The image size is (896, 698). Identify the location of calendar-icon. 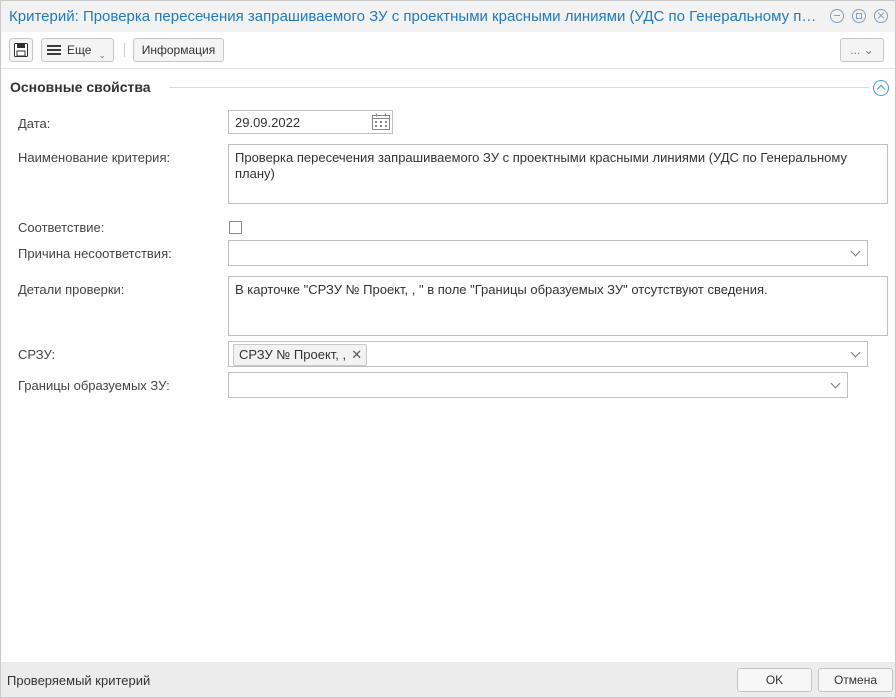
(381, 121).